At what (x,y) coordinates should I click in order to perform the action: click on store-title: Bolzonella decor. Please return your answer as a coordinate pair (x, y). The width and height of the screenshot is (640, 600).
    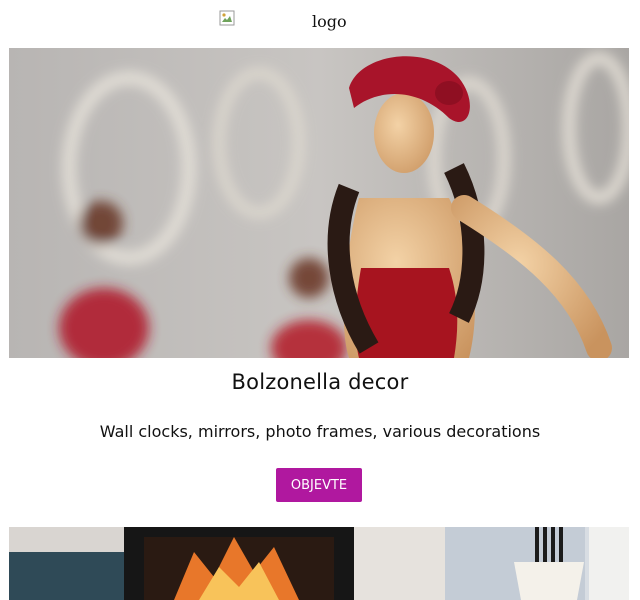
    Looking at the image, I should click on (320, 382).